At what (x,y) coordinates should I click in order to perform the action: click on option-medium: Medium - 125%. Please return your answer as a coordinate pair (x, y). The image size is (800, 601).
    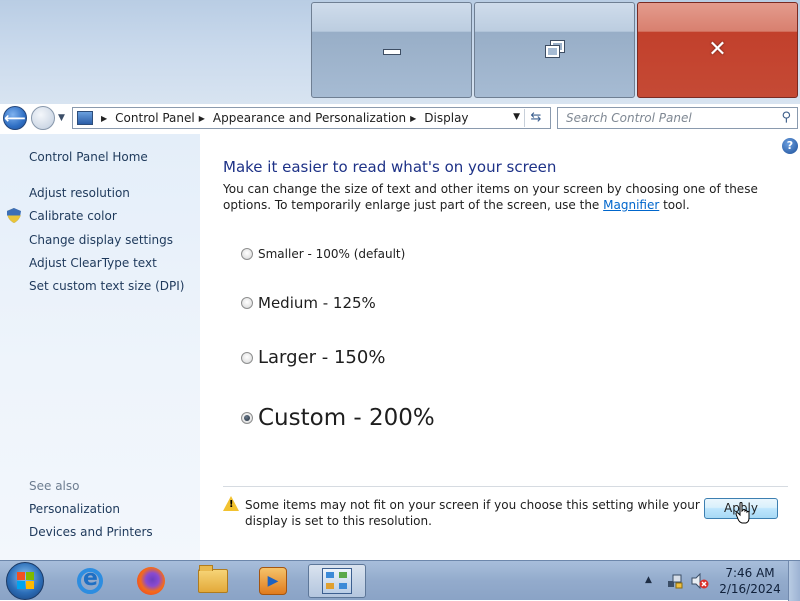
    Looking at the image, I should click on (308, 303).